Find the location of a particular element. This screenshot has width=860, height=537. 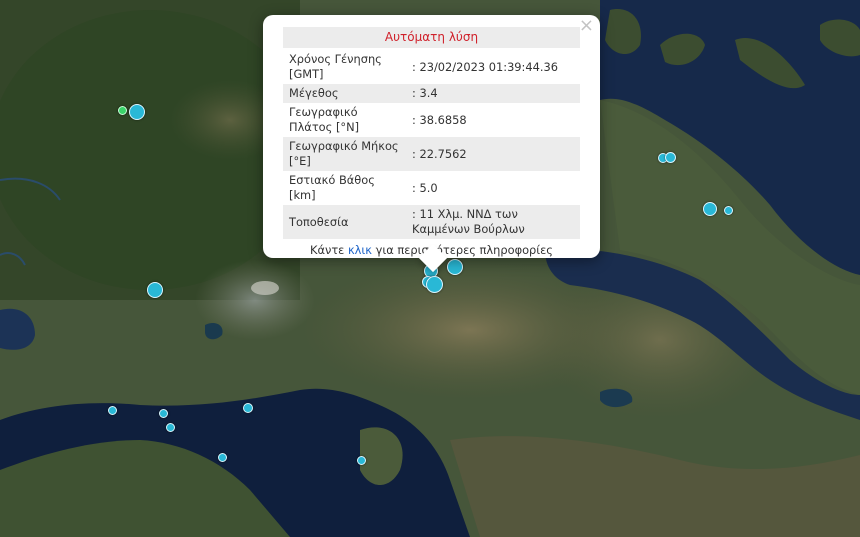

detail-label: Τοποθεσία is located at coordinates (345, 222).